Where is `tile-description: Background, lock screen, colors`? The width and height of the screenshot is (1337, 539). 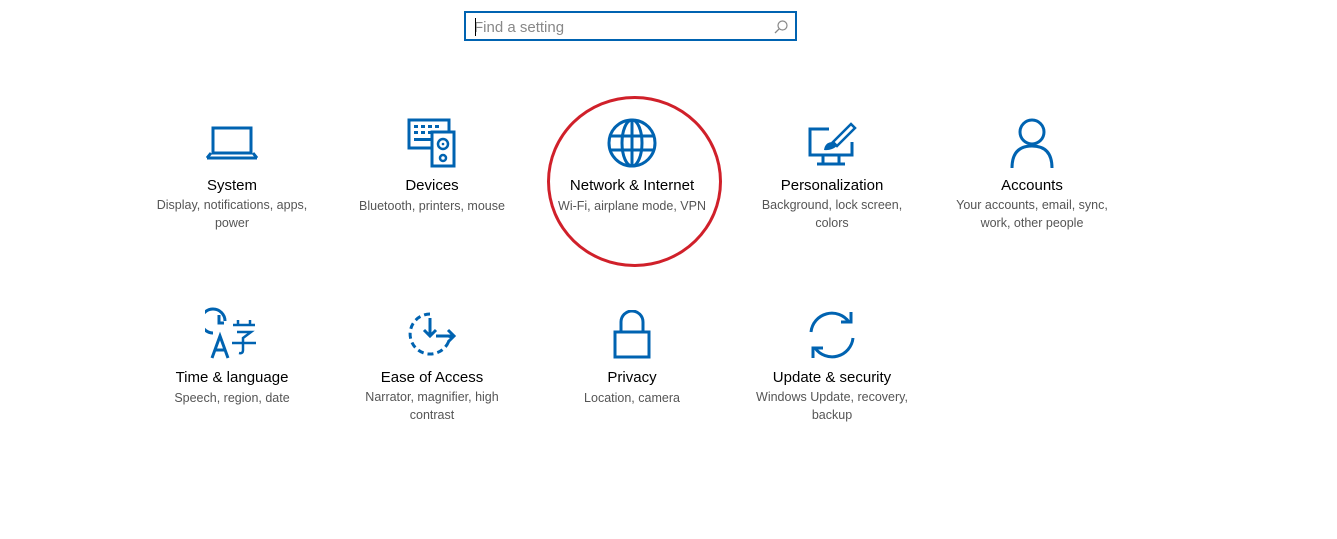
tile-description: Background, lock screen, colors is located at coordinates (832, 214).